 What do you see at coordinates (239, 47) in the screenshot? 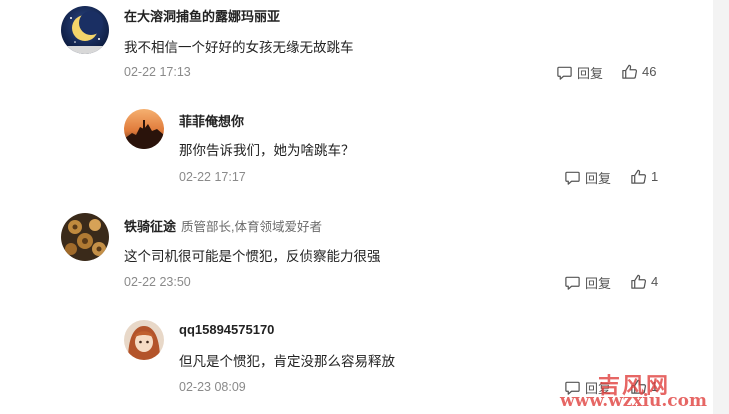
I see `comment-text: 我不相信一个好好的女孩无缘无故跳车` at bounding box center [239, 47].